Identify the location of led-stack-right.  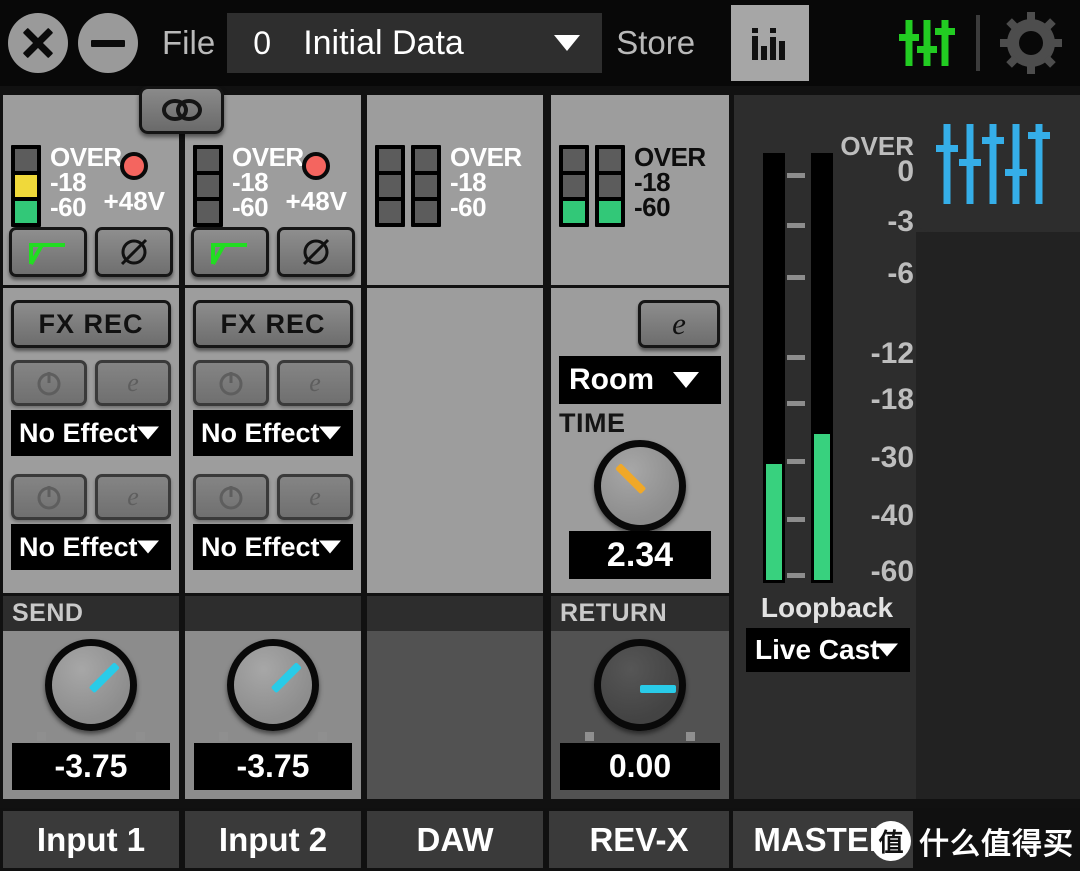
(610, 186).